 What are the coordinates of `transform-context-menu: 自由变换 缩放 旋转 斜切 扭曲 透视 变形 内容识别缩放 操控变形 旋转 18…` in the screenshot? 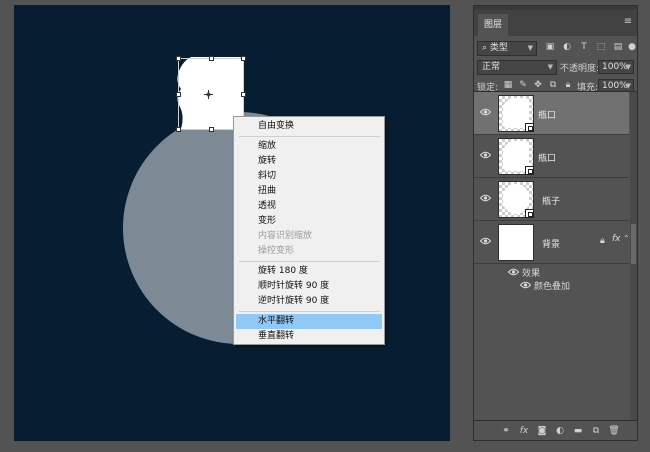 It's located at (309, 230).